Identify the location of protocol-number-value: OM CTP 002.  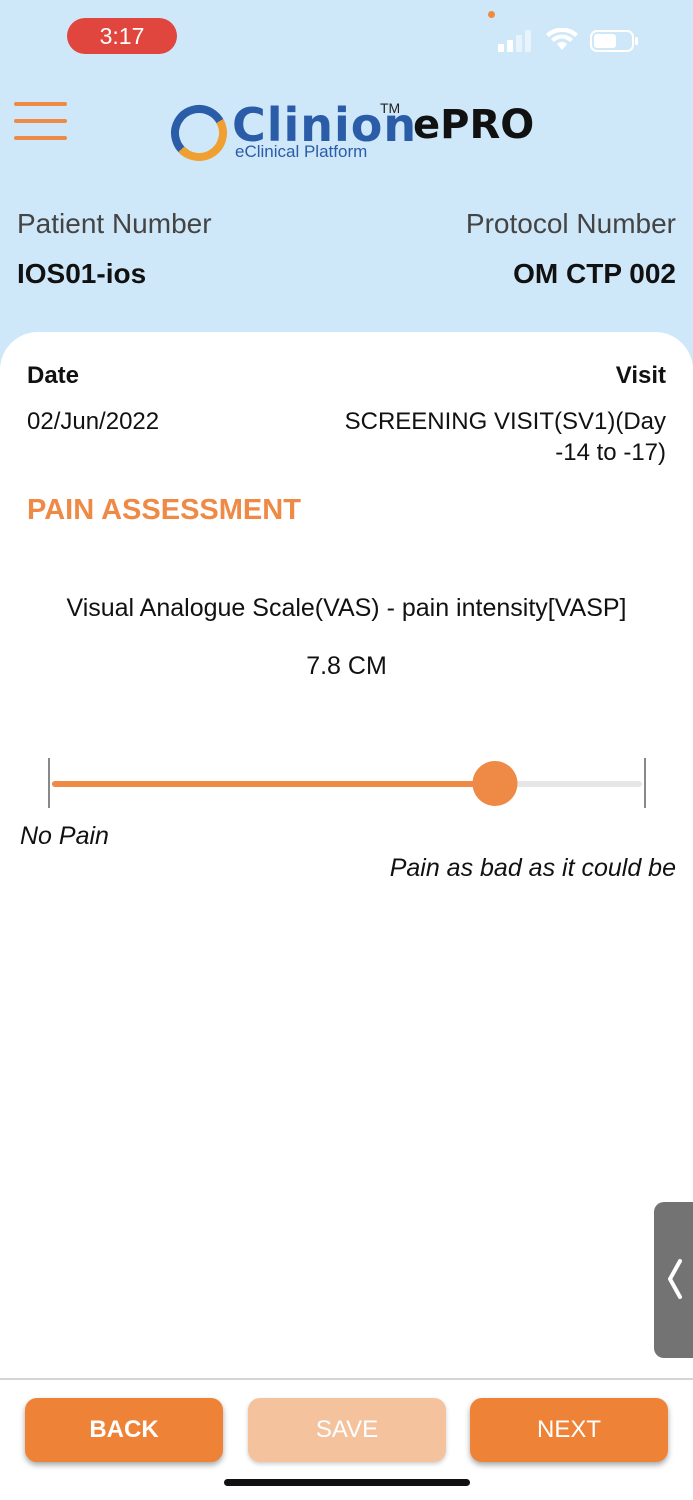
(594, 273).